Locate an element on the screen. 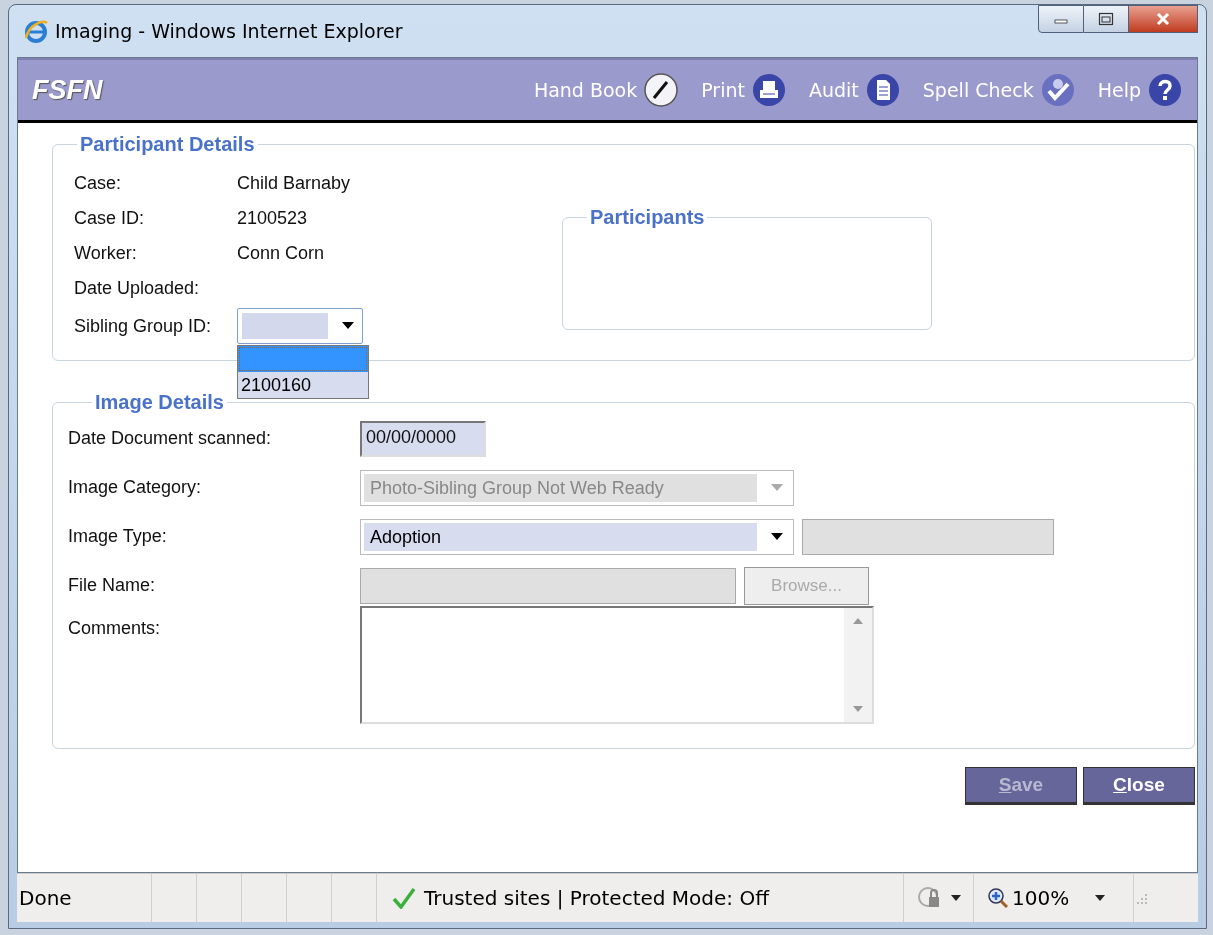  dropdown-option is located at coordinates (303, 359).